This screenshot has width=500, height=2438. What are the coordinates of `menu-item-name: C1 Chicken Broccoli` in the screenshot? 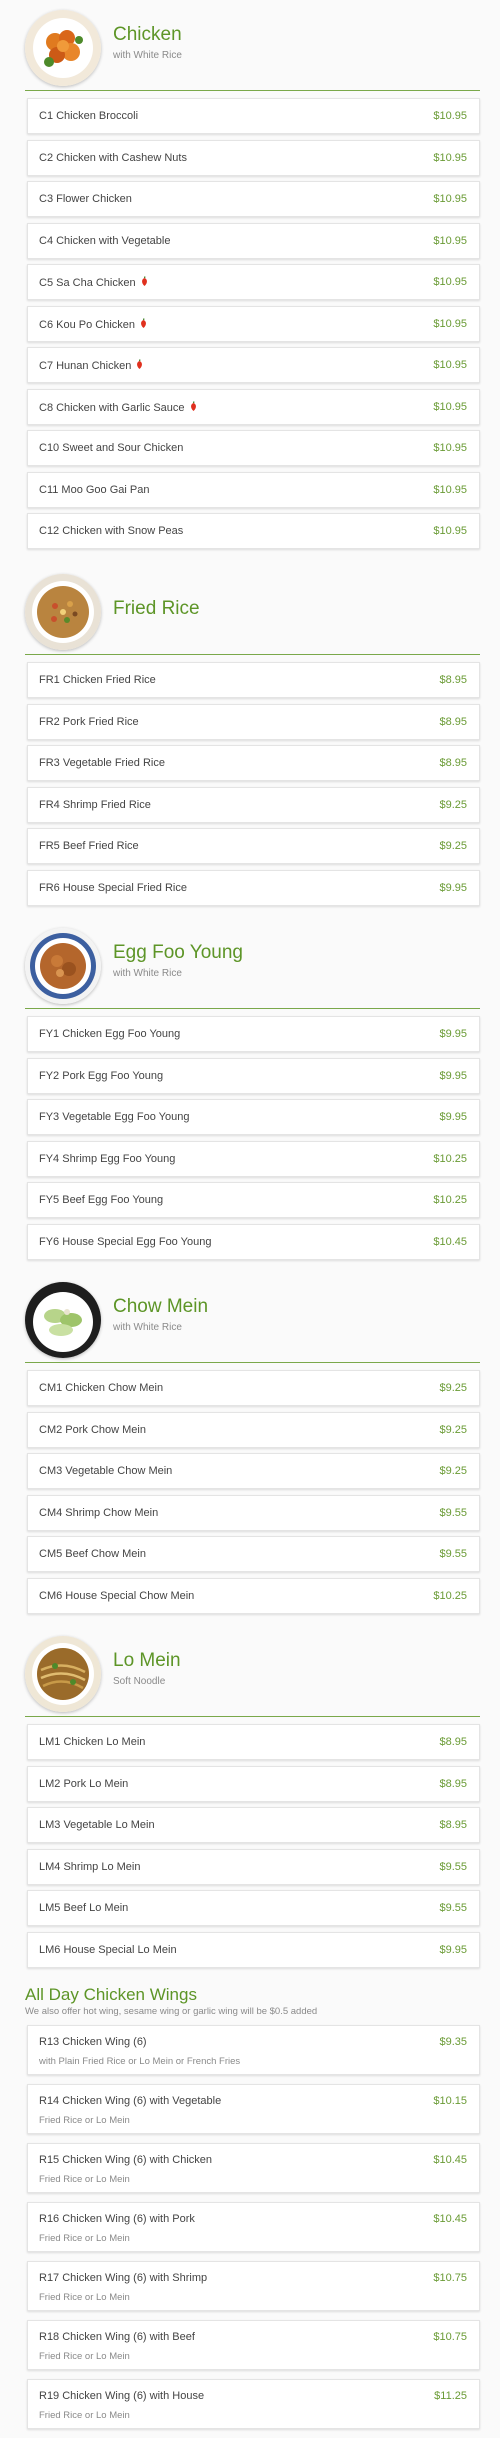 It's located at (88, 116).